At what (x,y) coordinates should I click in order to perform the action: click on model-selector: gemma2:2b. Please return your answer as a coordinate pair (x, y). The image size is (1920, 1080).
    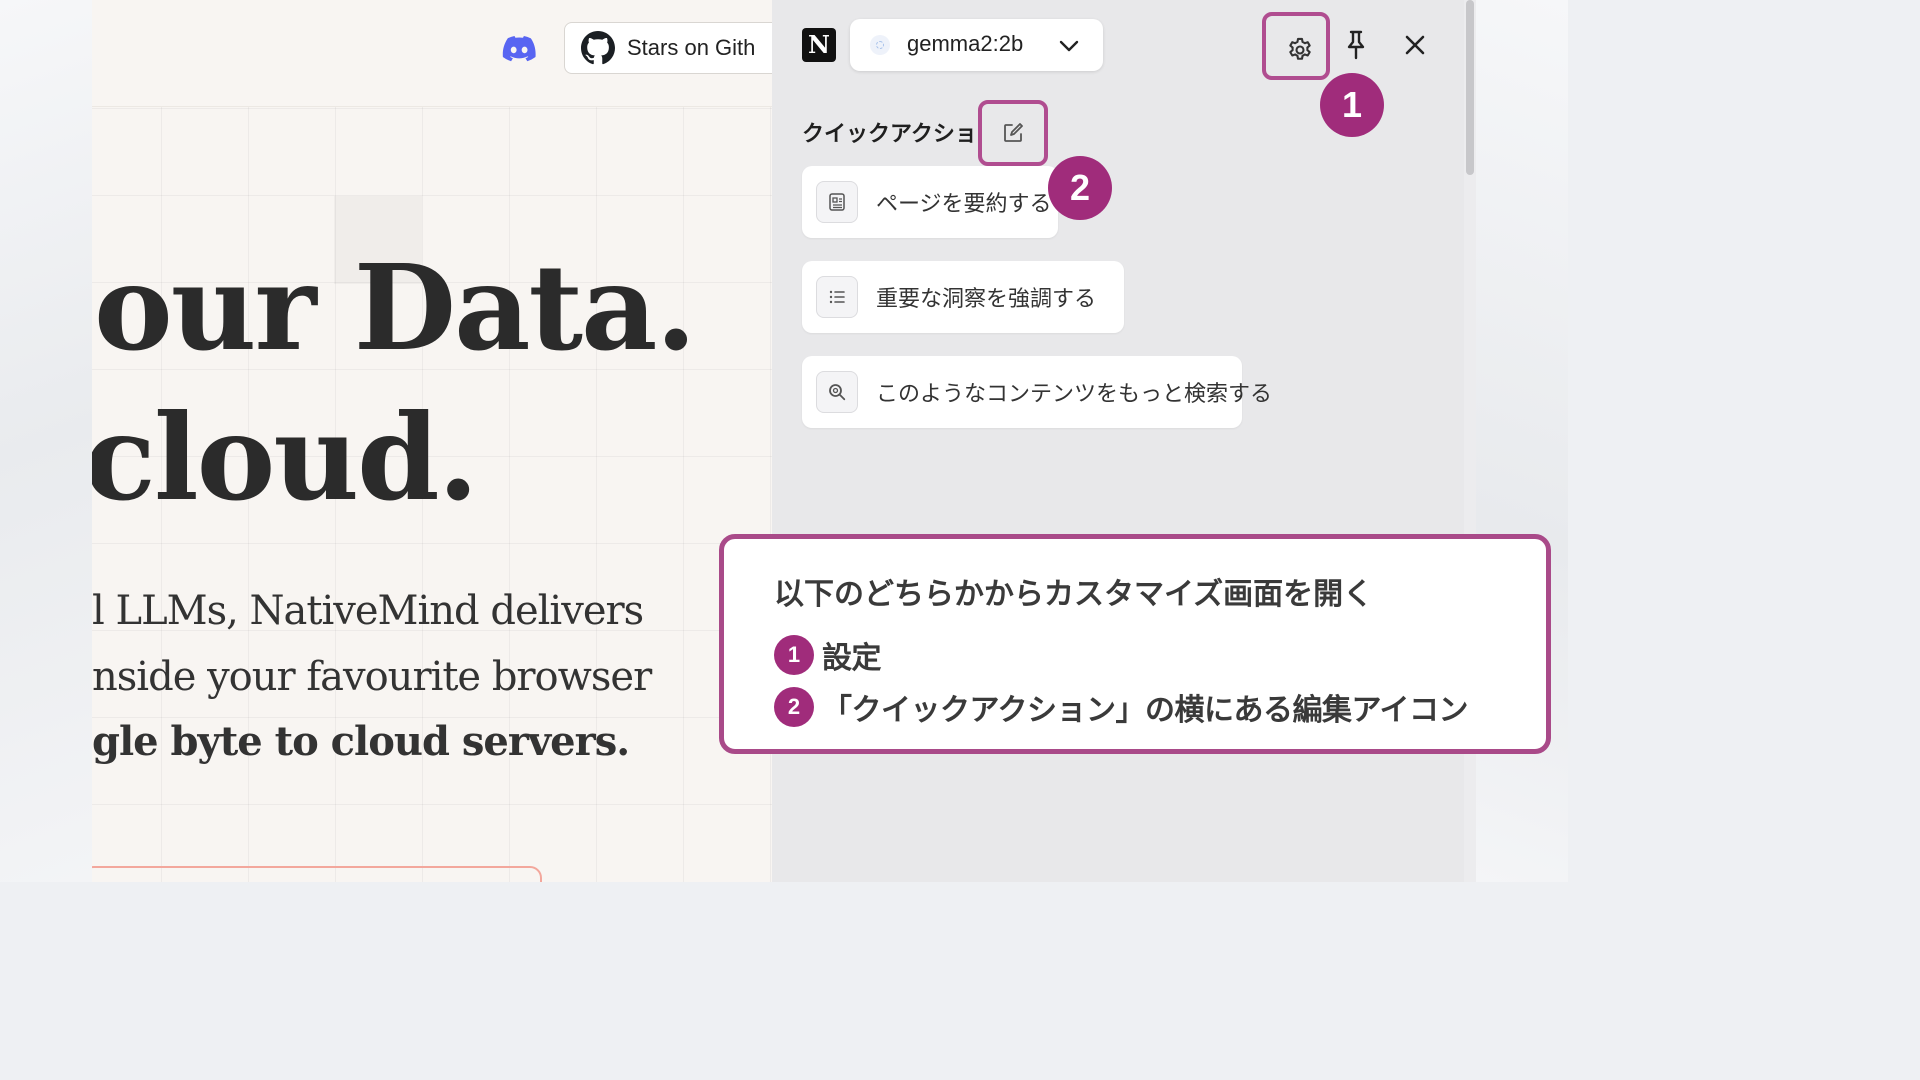
    Looking at the image, I should click on (976, 45).